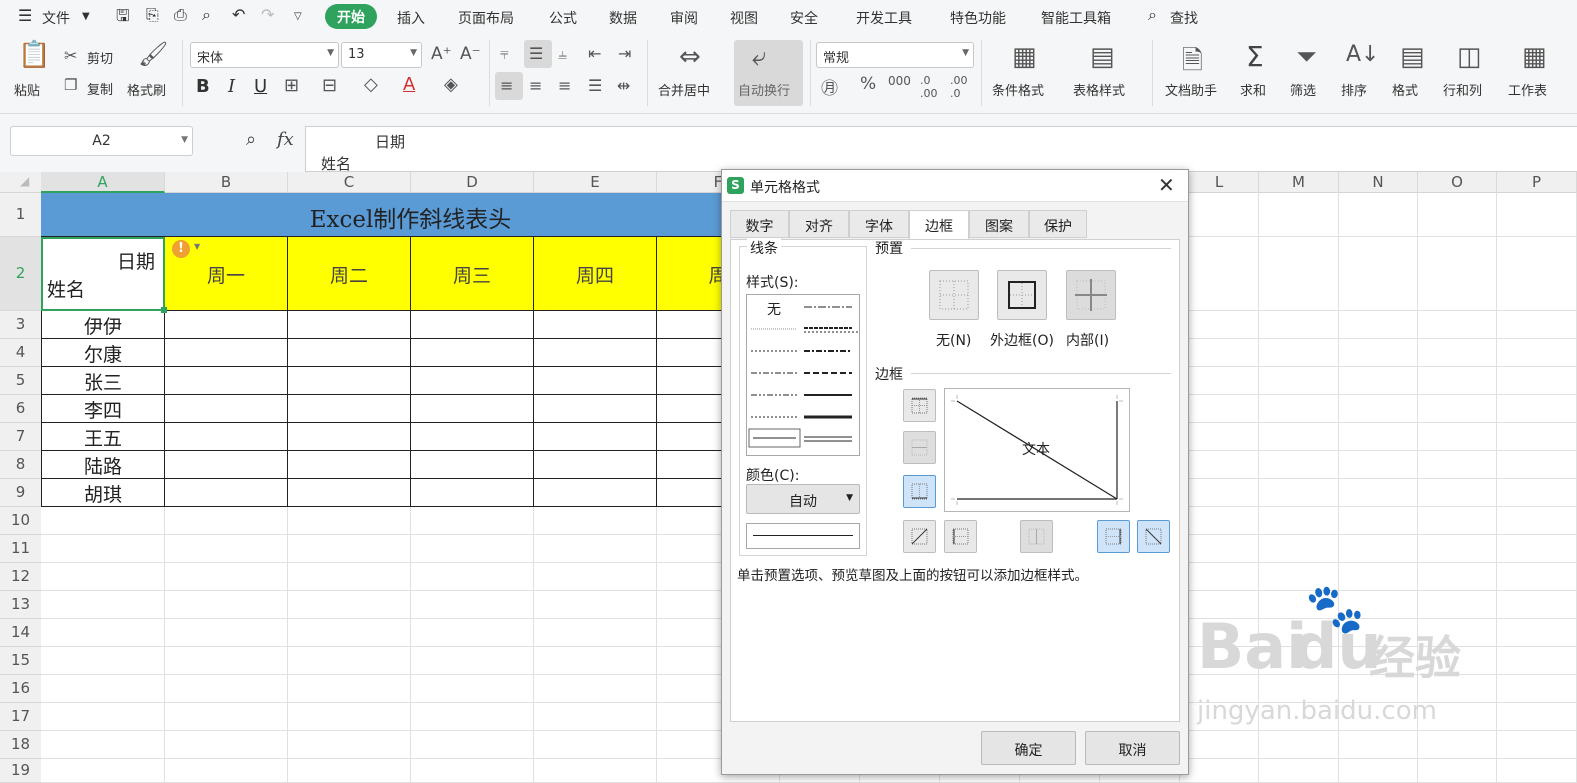 This screenshot has width=1577, height=783. I want to click on name-box: A2 ▼, so click(101, 141).